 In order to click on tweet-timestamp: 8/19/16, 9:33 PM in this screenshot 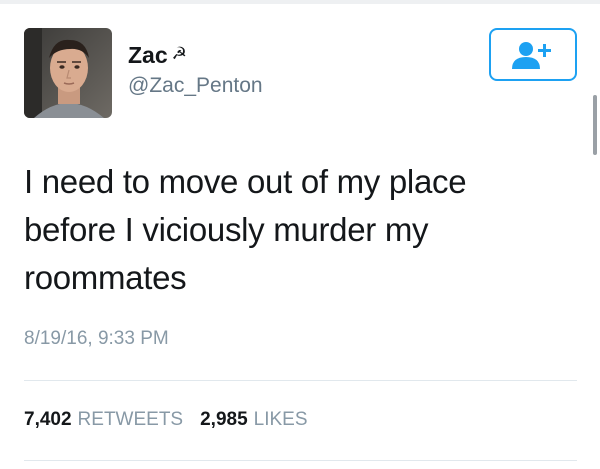, I will do `click(96, 339)`.